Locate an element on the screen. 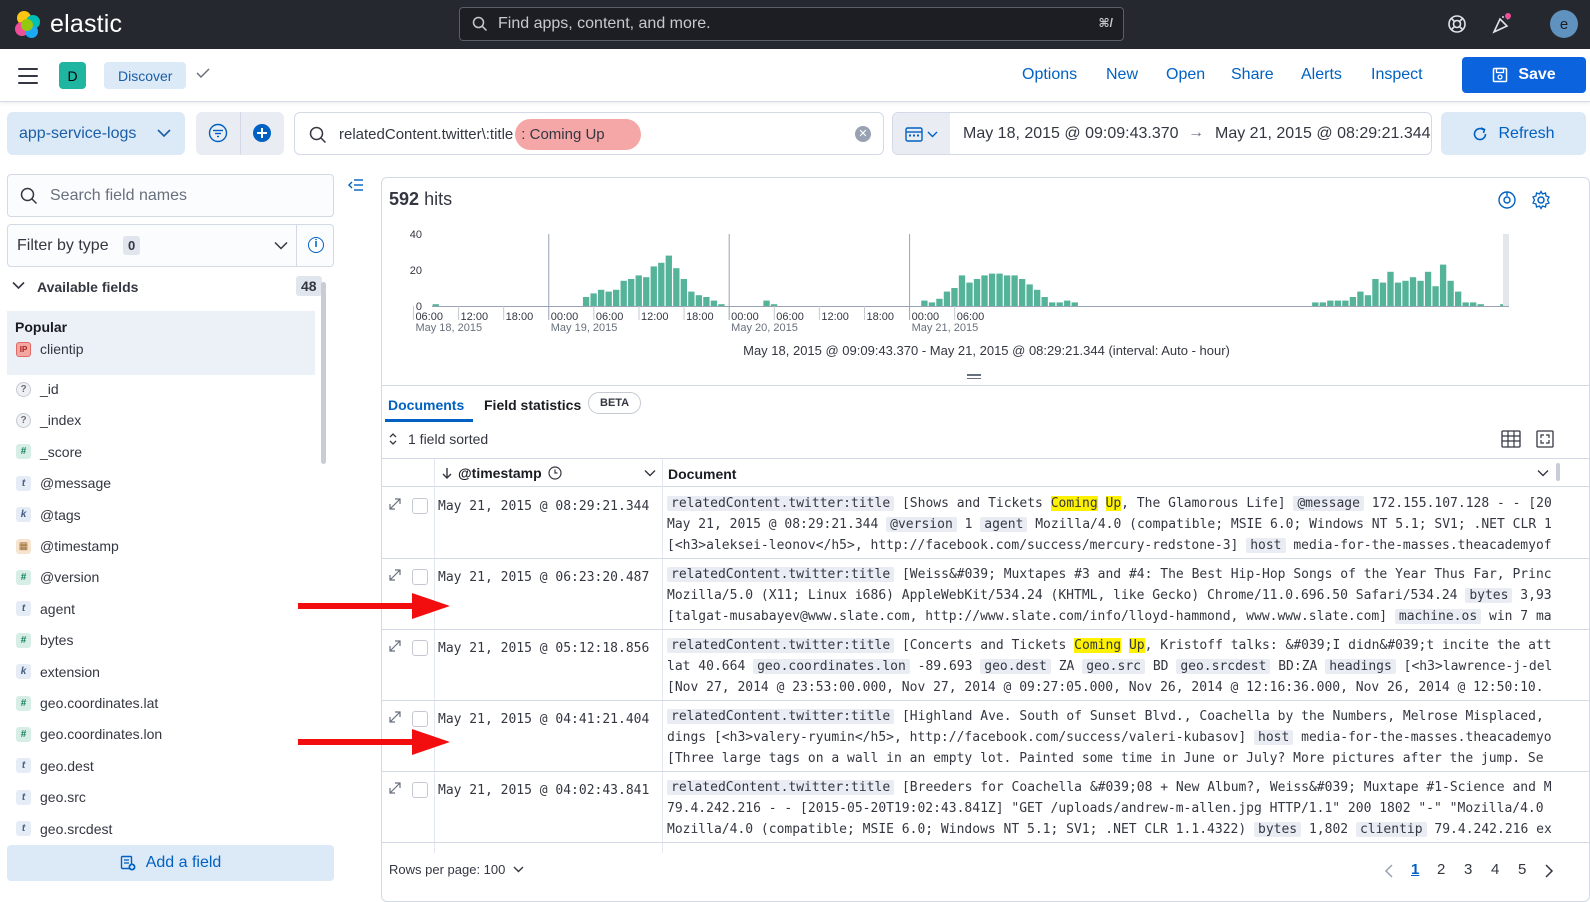 The image size is (1590, 902). field-item-message: t @message is located at coordinates (63, 483).